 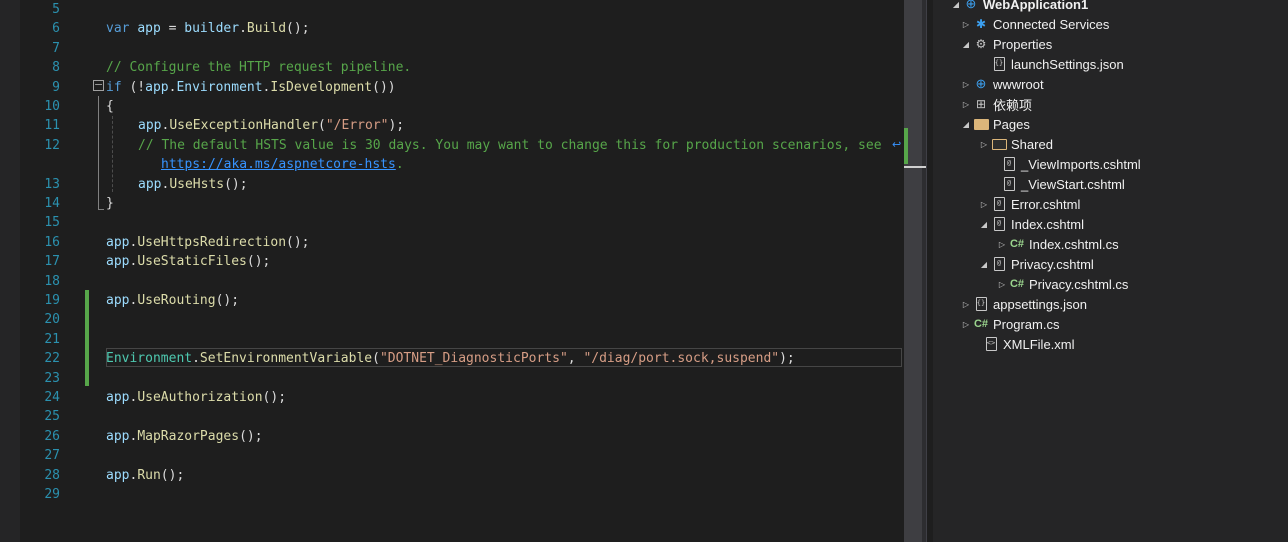 I want to click on code-line: 7, so click(x=462, y=48).